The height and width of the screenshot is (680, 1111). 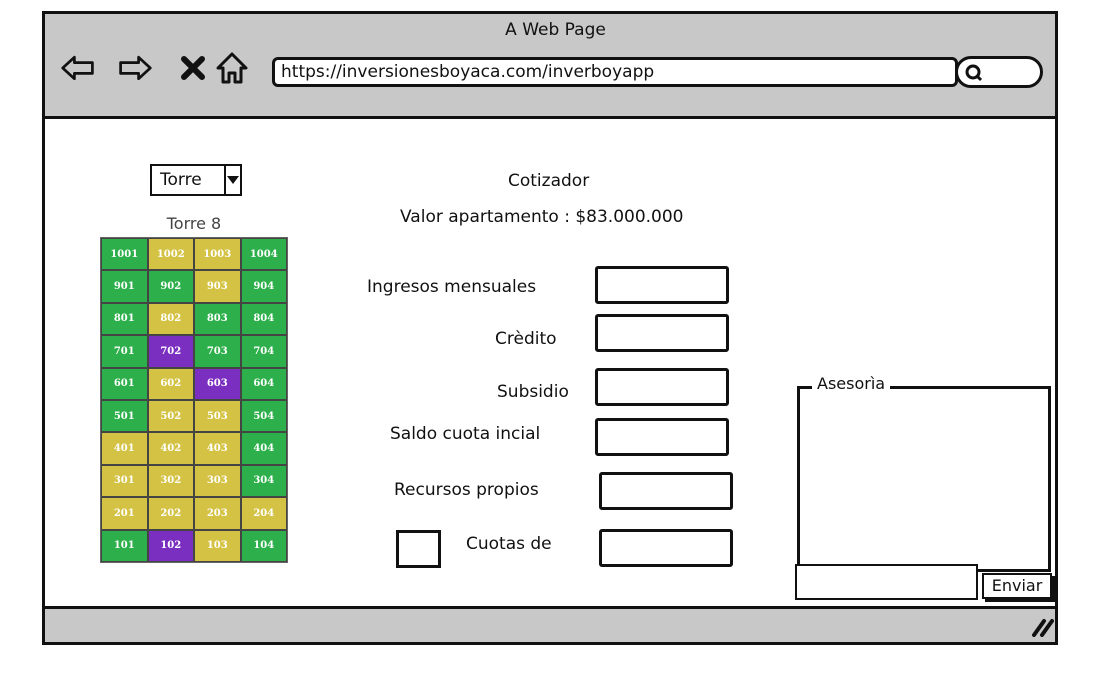 I want to click on apartment-1001: 1001, so click(x=124, y=254).